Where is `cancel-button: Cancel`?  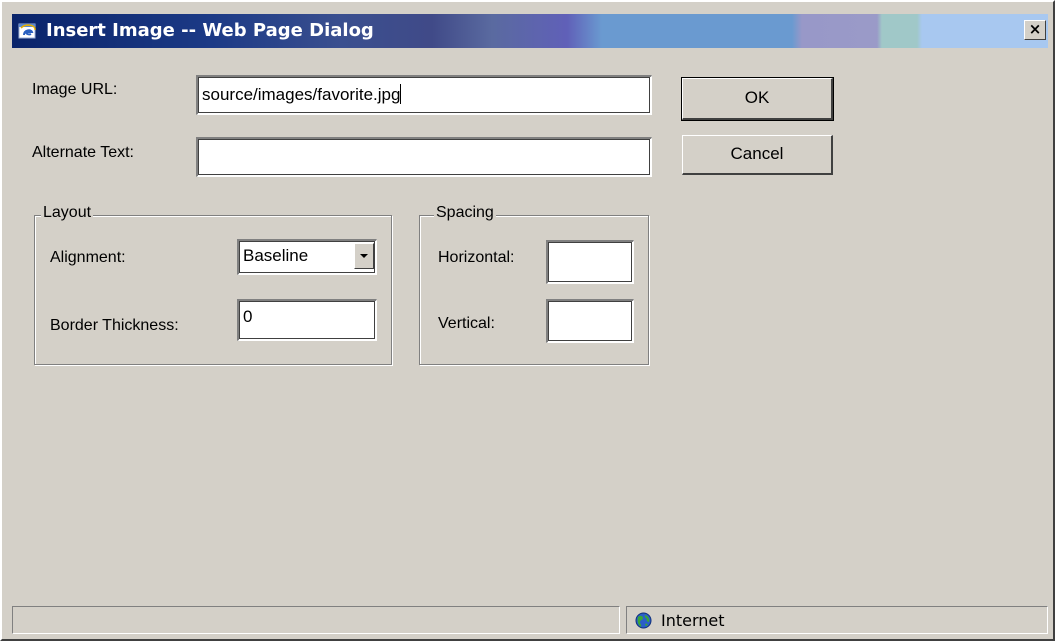 cancel-button: Cancel is located at coordinates (757, 155).